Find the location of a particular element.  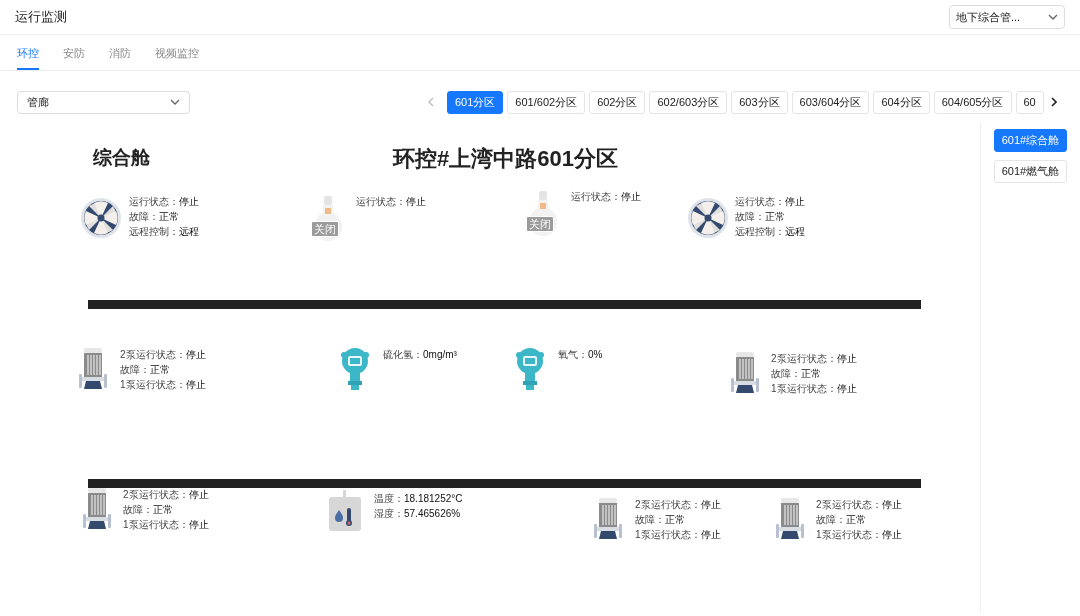

field-value: 18.181252°C is located at coordinates (433, 498).